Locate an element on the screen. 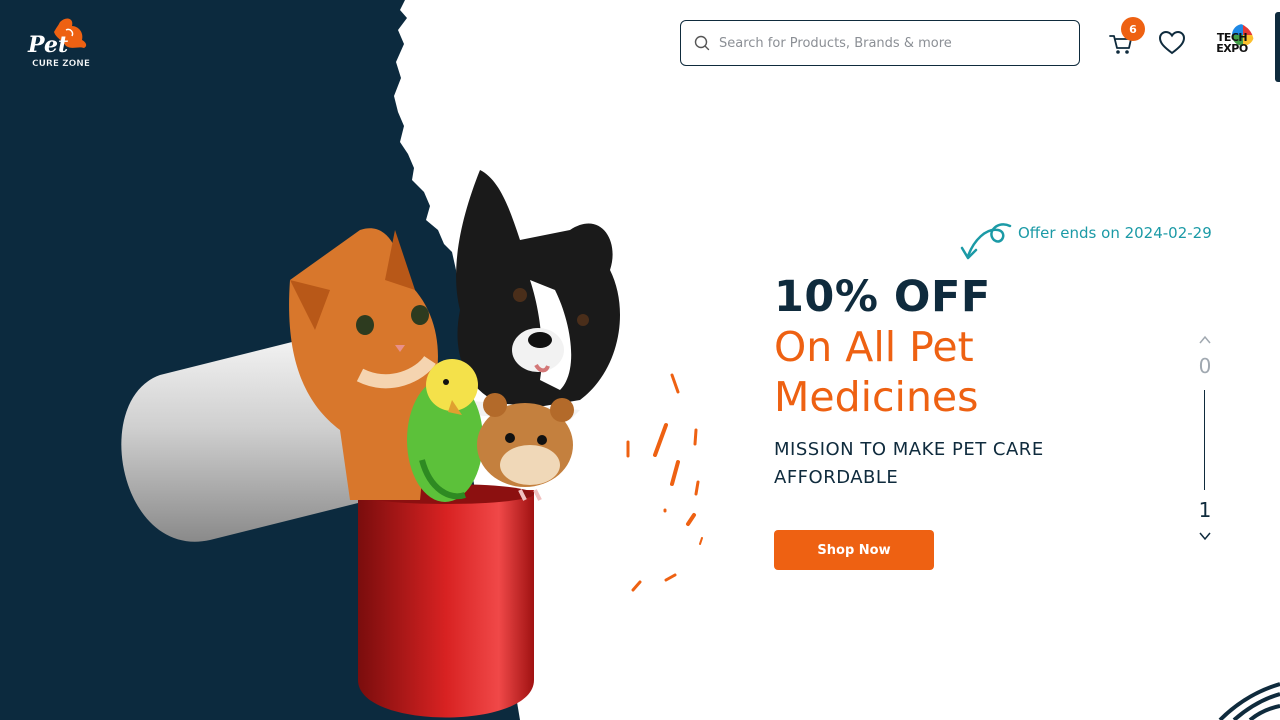  sponsor-avatar: TECH EXPO is located at coordinates (1232, 43).